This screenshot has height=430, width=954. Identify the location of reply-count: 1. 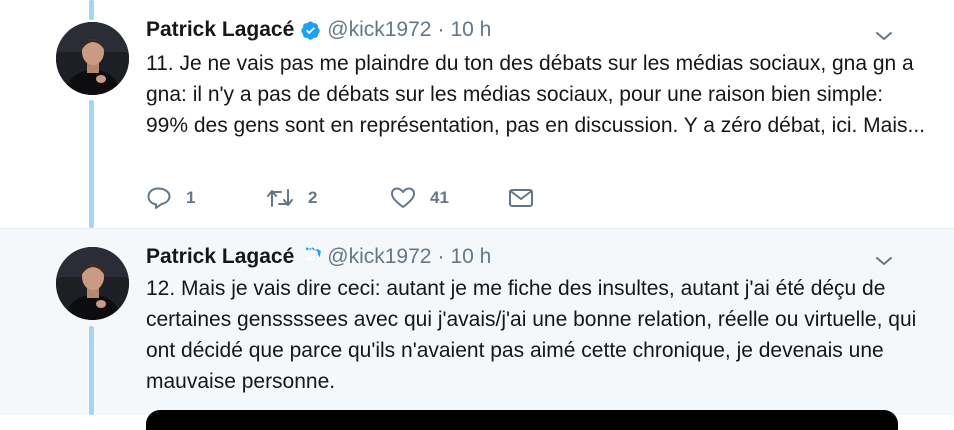
(191, 197).